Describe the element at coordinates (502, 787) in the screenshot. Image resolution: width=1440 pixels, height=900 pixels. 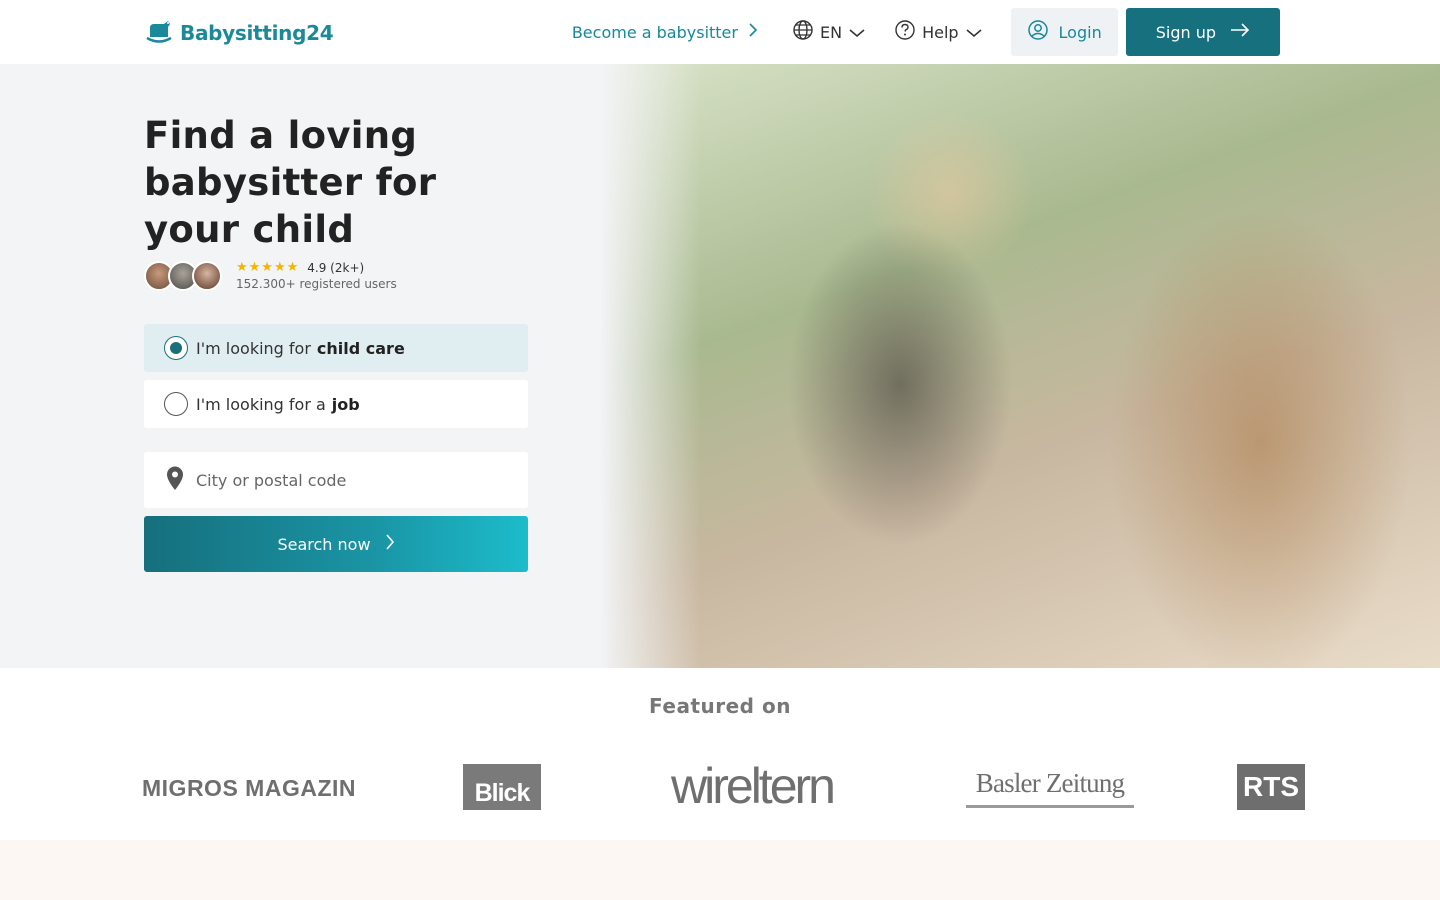
I see `press-logo-blick: Blick` at that location.